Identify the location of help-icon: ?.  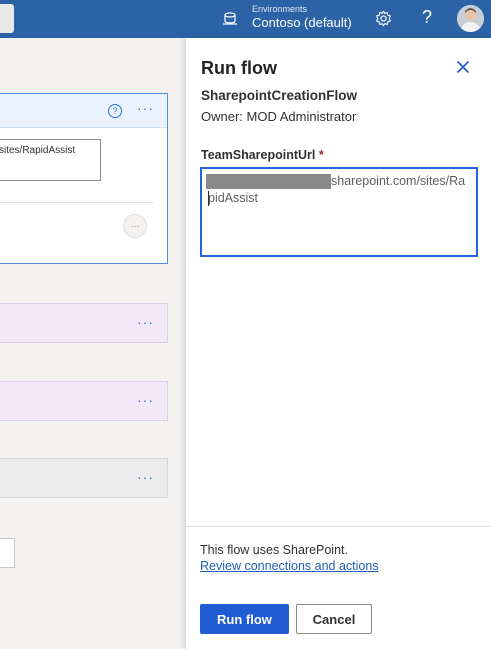
(427, 17).